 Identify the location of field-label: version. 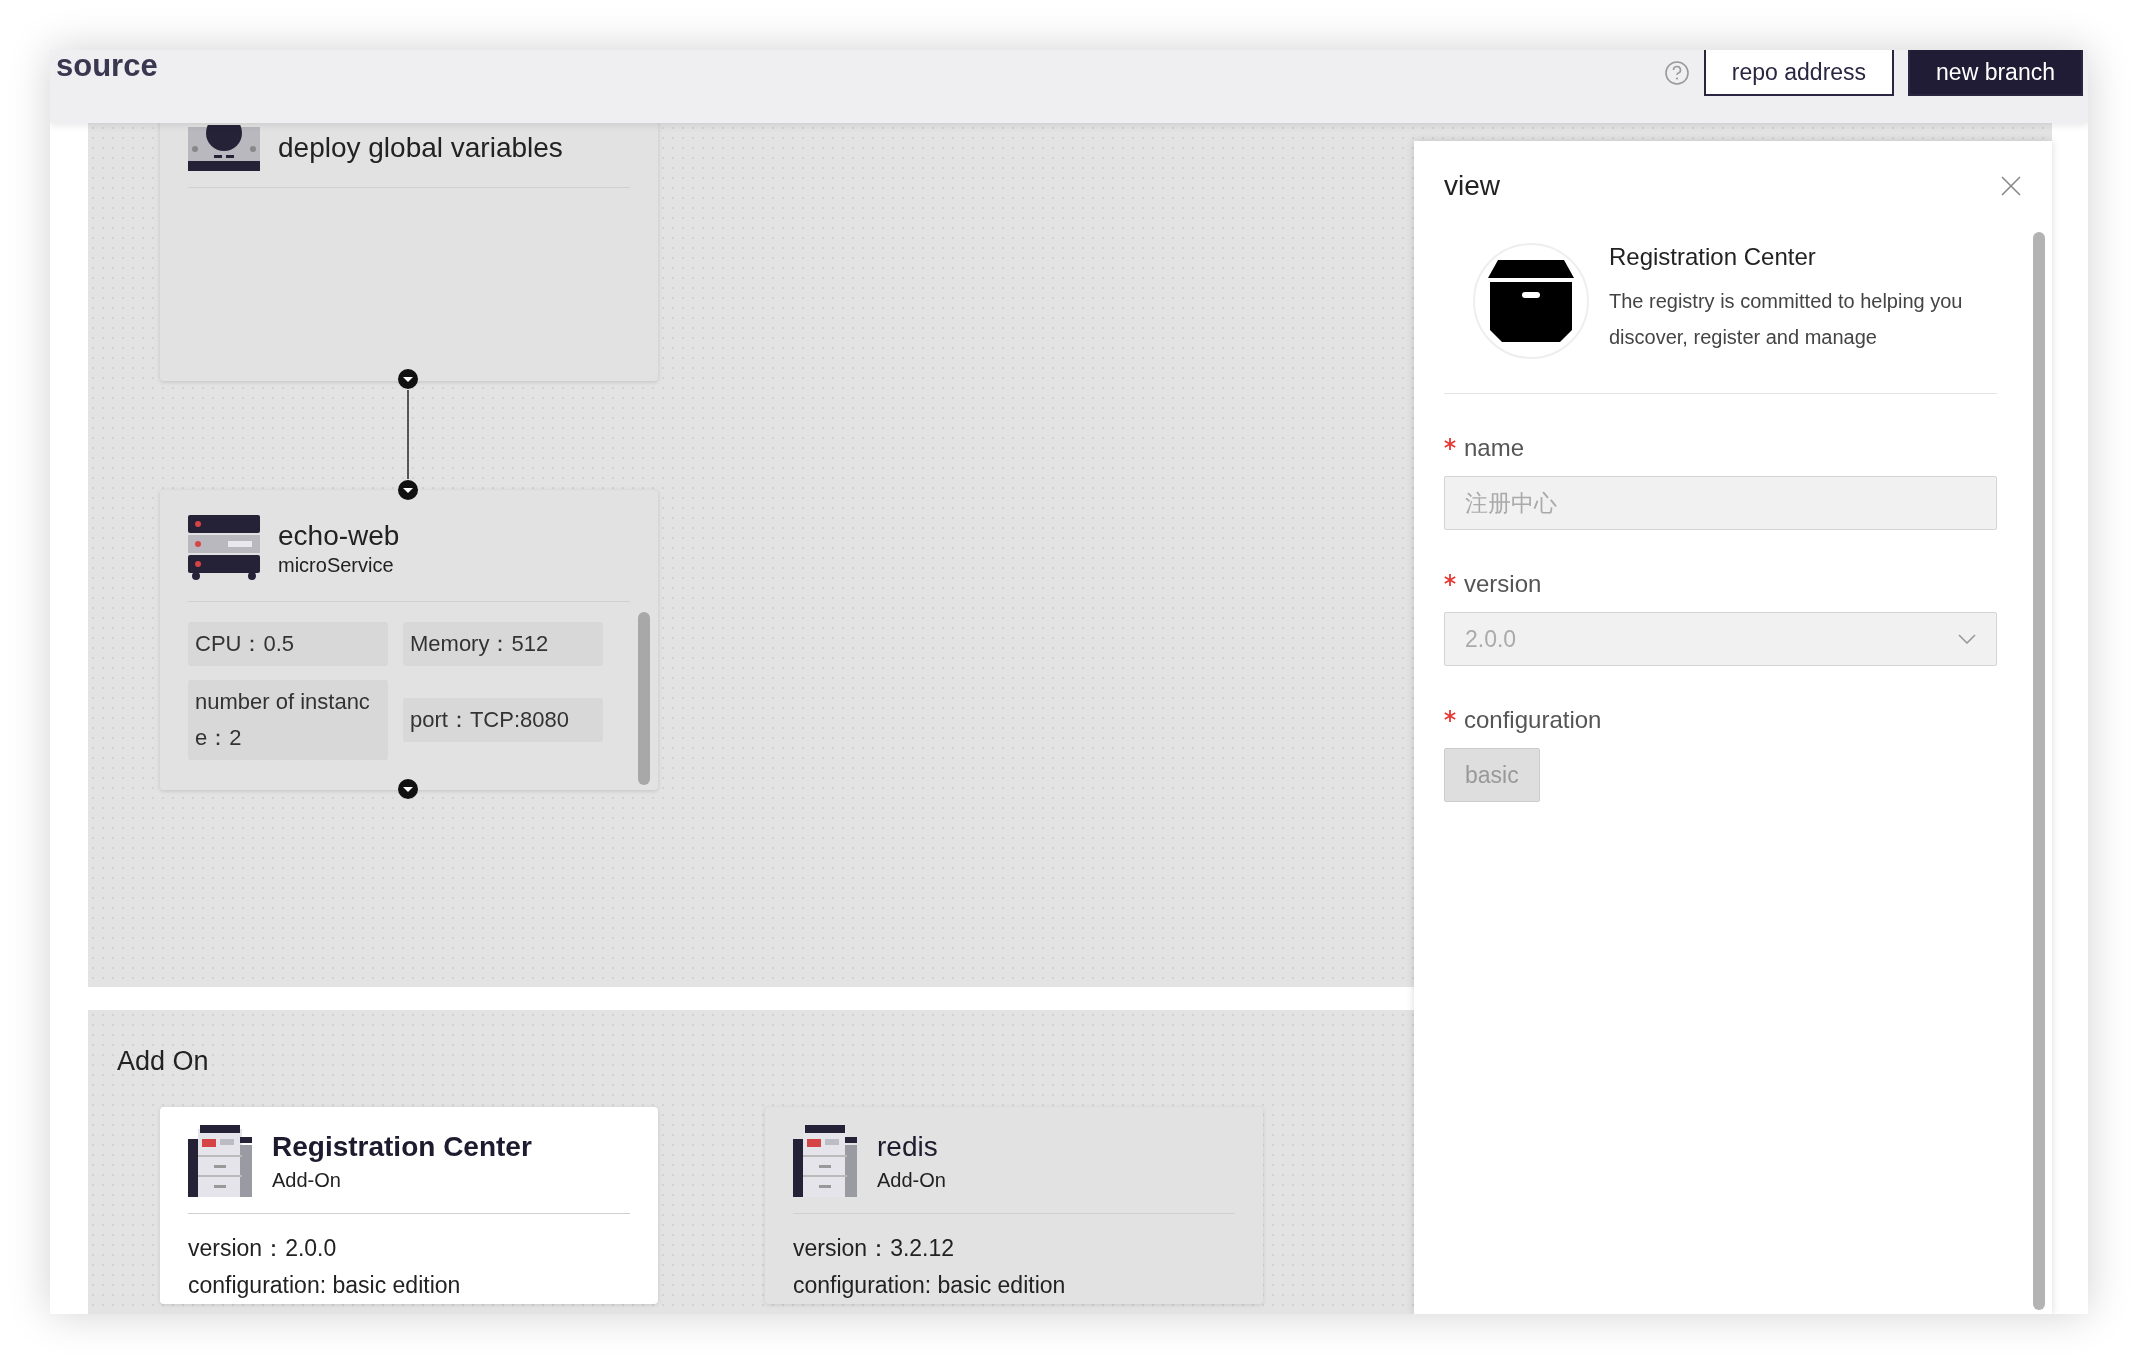
(1503, 584).